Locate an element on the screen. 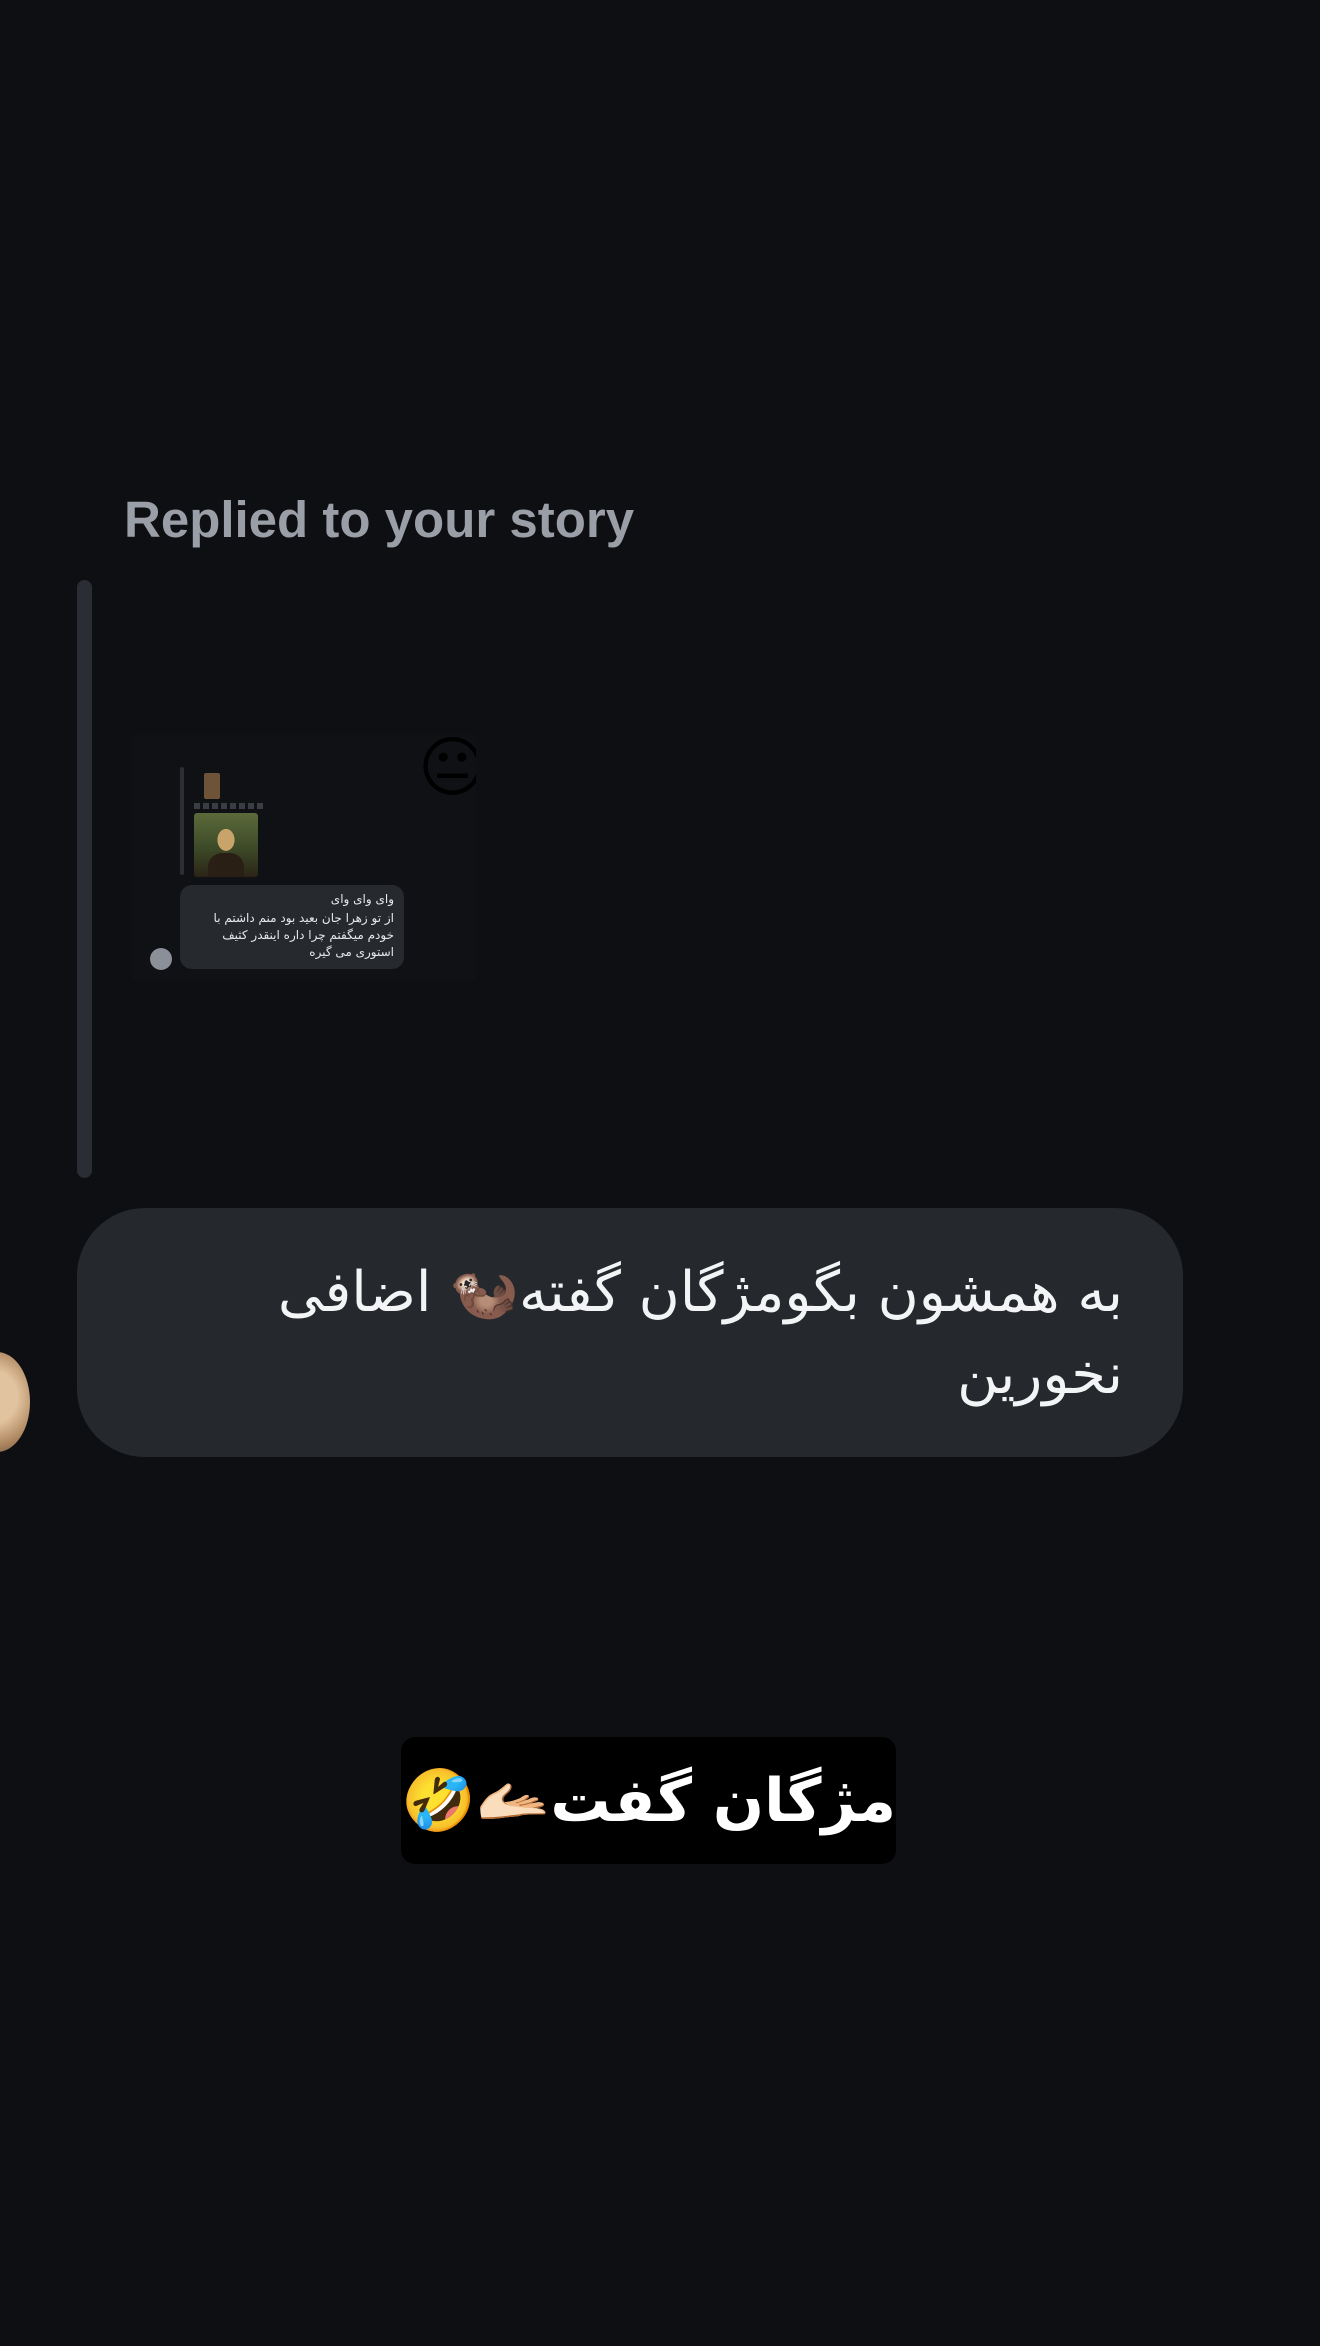 This screenshot has height=2346, width=1320. mini-story-image is located at coordinates (212, 786).